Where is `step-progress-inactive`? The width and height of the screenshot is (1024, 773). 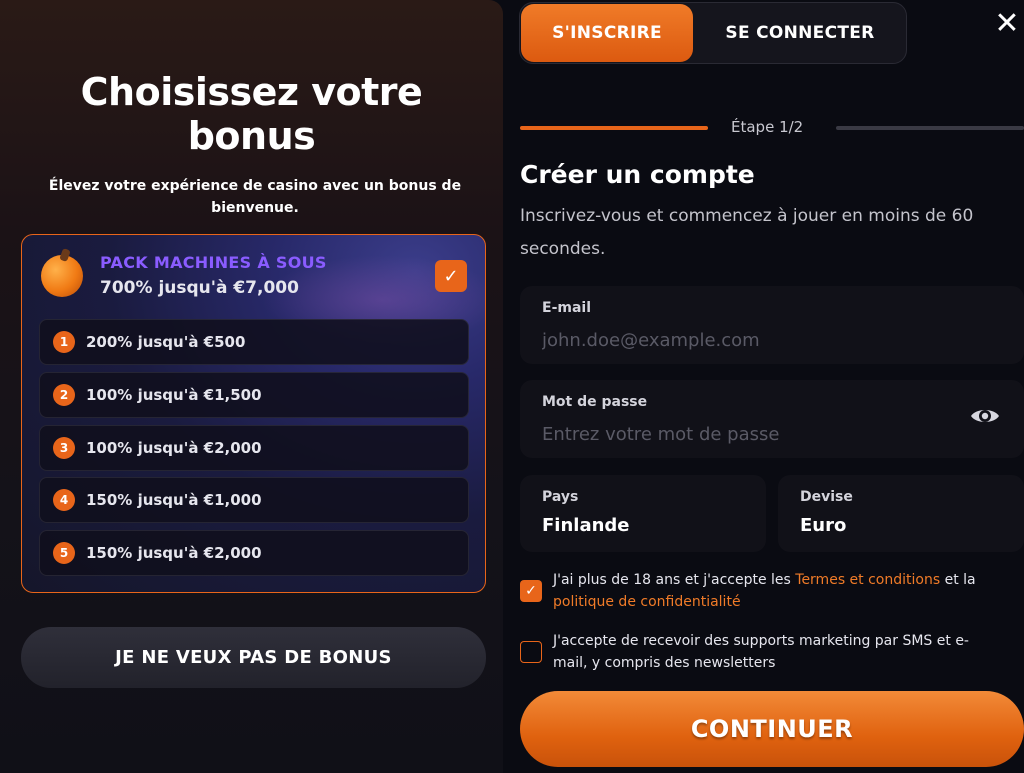
step-progress-inactive is located at coordinates (930, 128).